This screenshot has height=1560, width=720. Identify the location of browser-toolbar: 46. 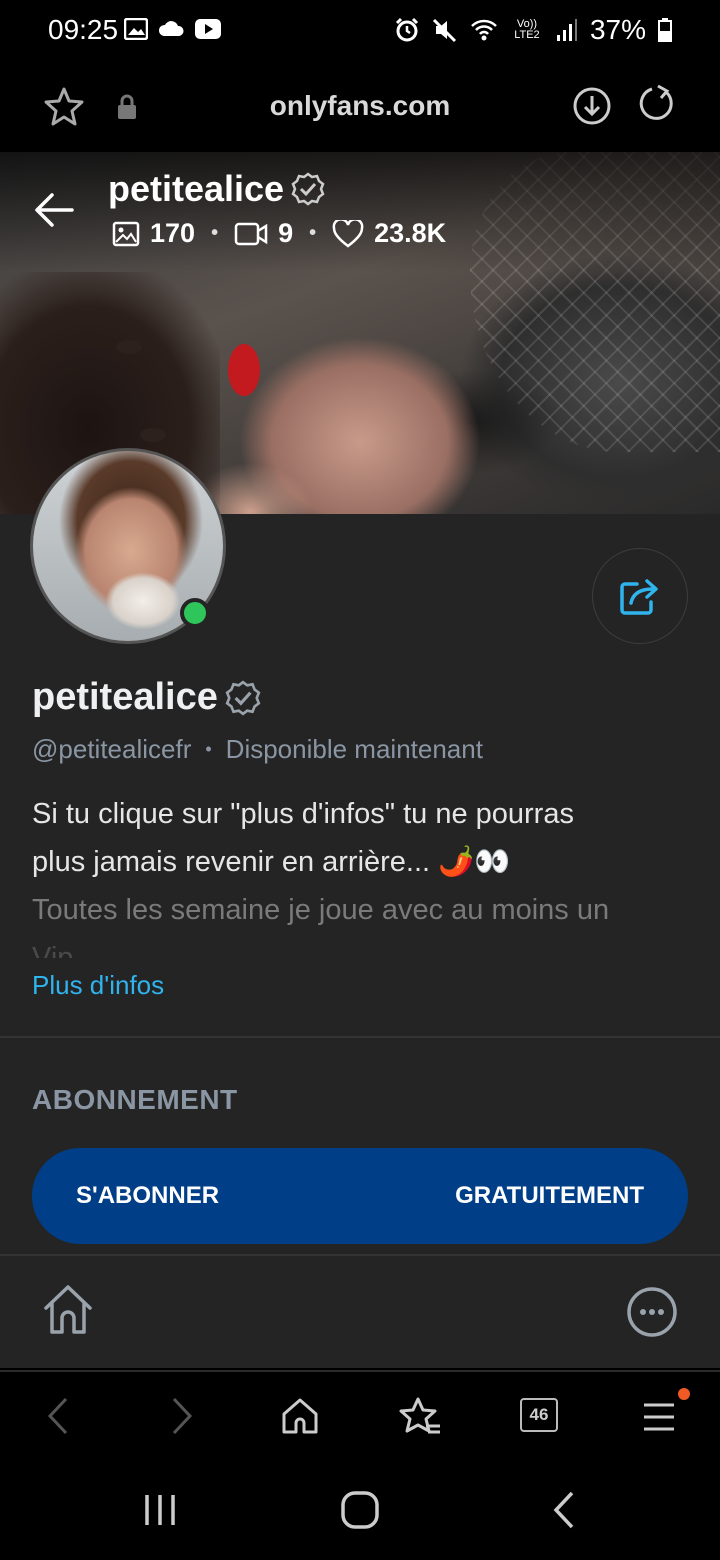
(360, 1416).